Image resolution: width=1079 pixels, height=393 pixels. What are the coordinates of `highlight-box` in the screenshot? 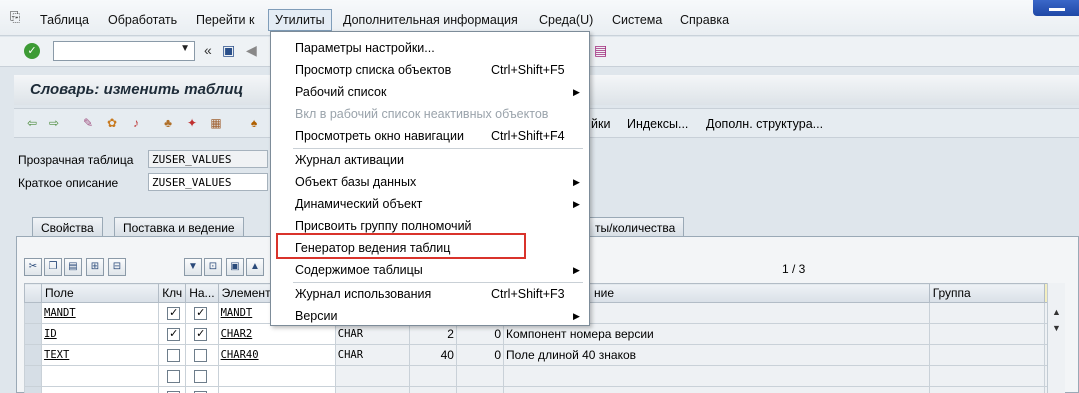 It's located at (401, 246).